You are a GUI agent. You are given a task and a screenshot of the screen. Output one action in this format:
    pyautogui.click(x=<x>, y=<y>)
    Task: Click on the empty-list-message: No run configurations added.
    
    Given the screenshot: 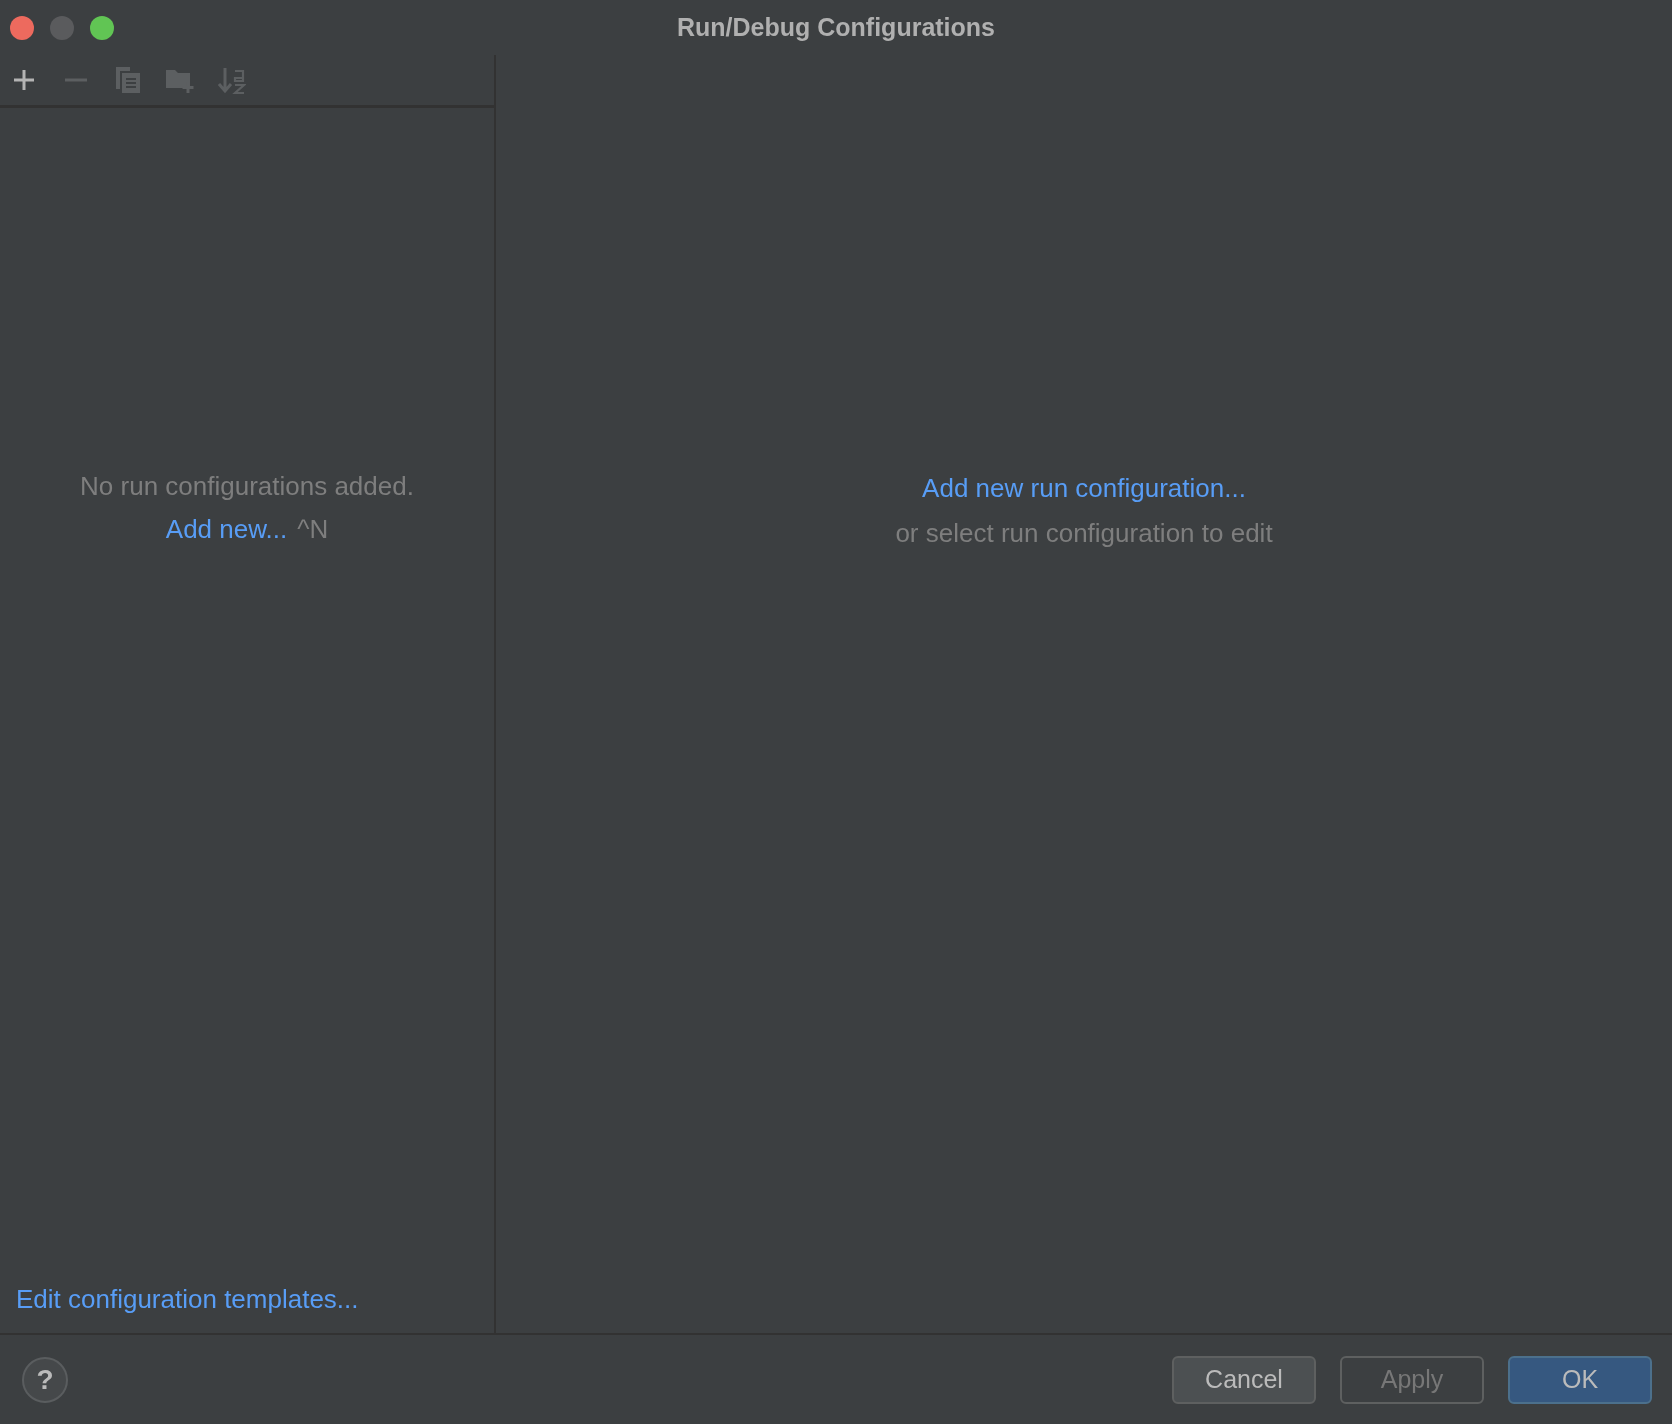 What is the action you would take?
    pyautogui.click(x=247, y=486)
    